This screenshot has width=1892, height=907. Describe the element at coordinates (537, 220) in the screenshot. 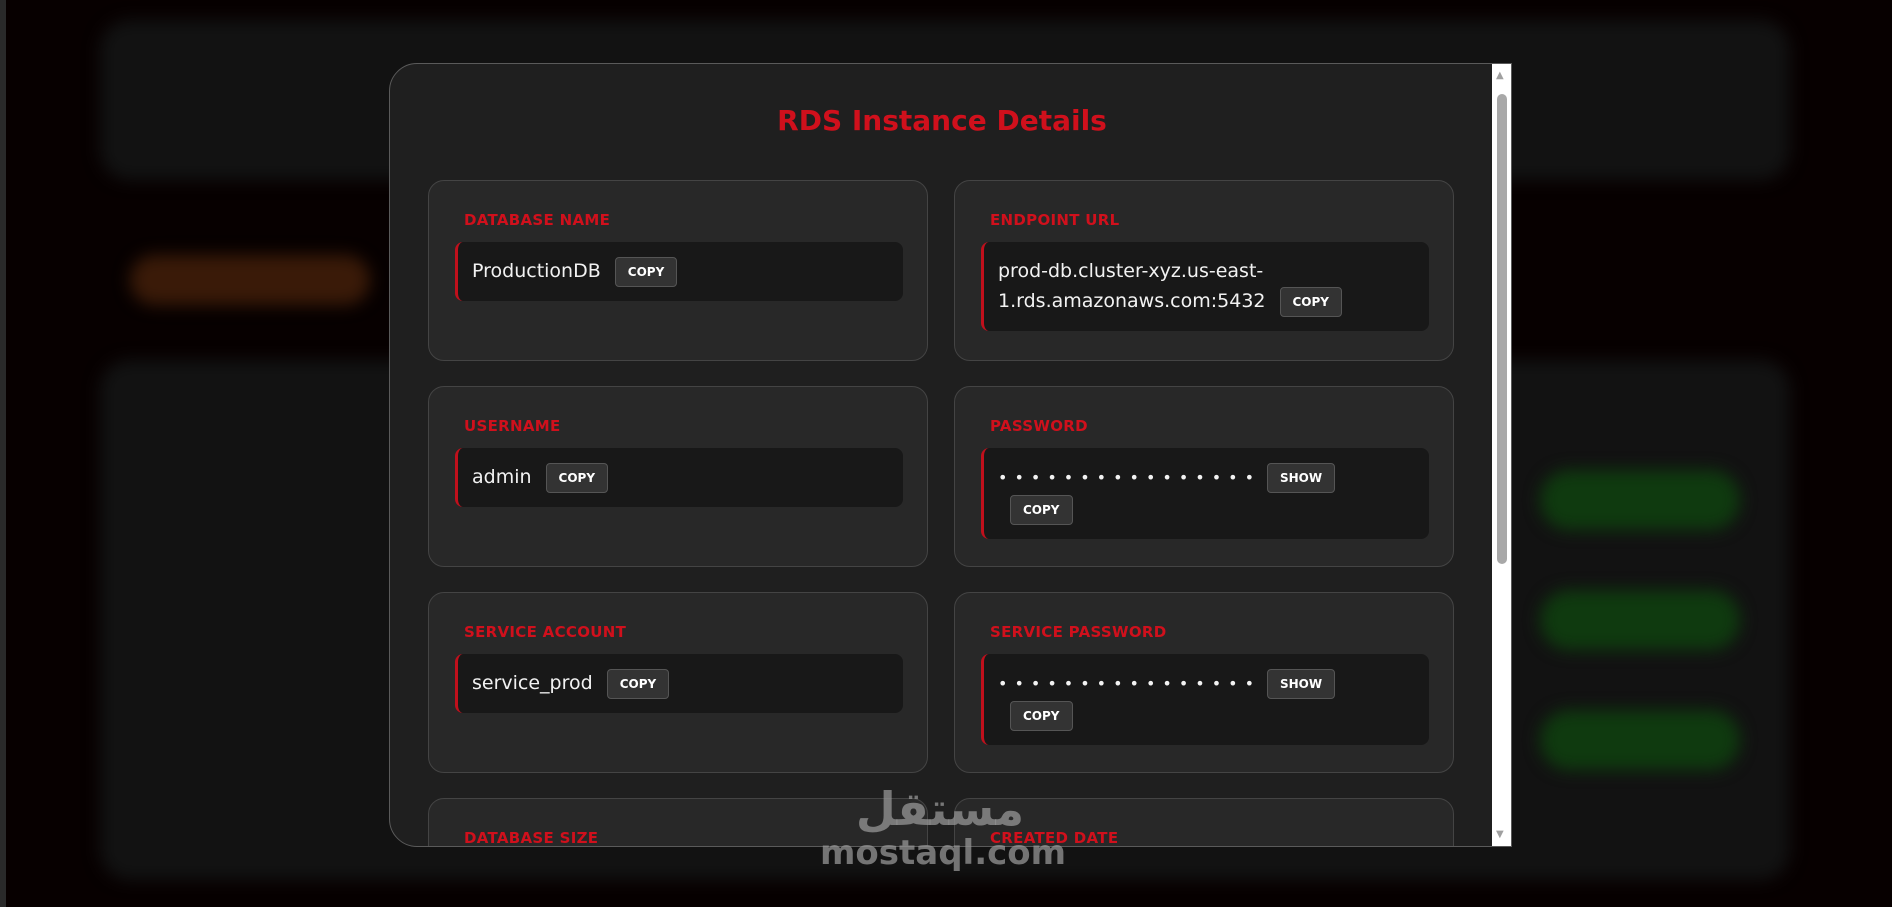

I see `field-label: DATABASE NAME` at that location.